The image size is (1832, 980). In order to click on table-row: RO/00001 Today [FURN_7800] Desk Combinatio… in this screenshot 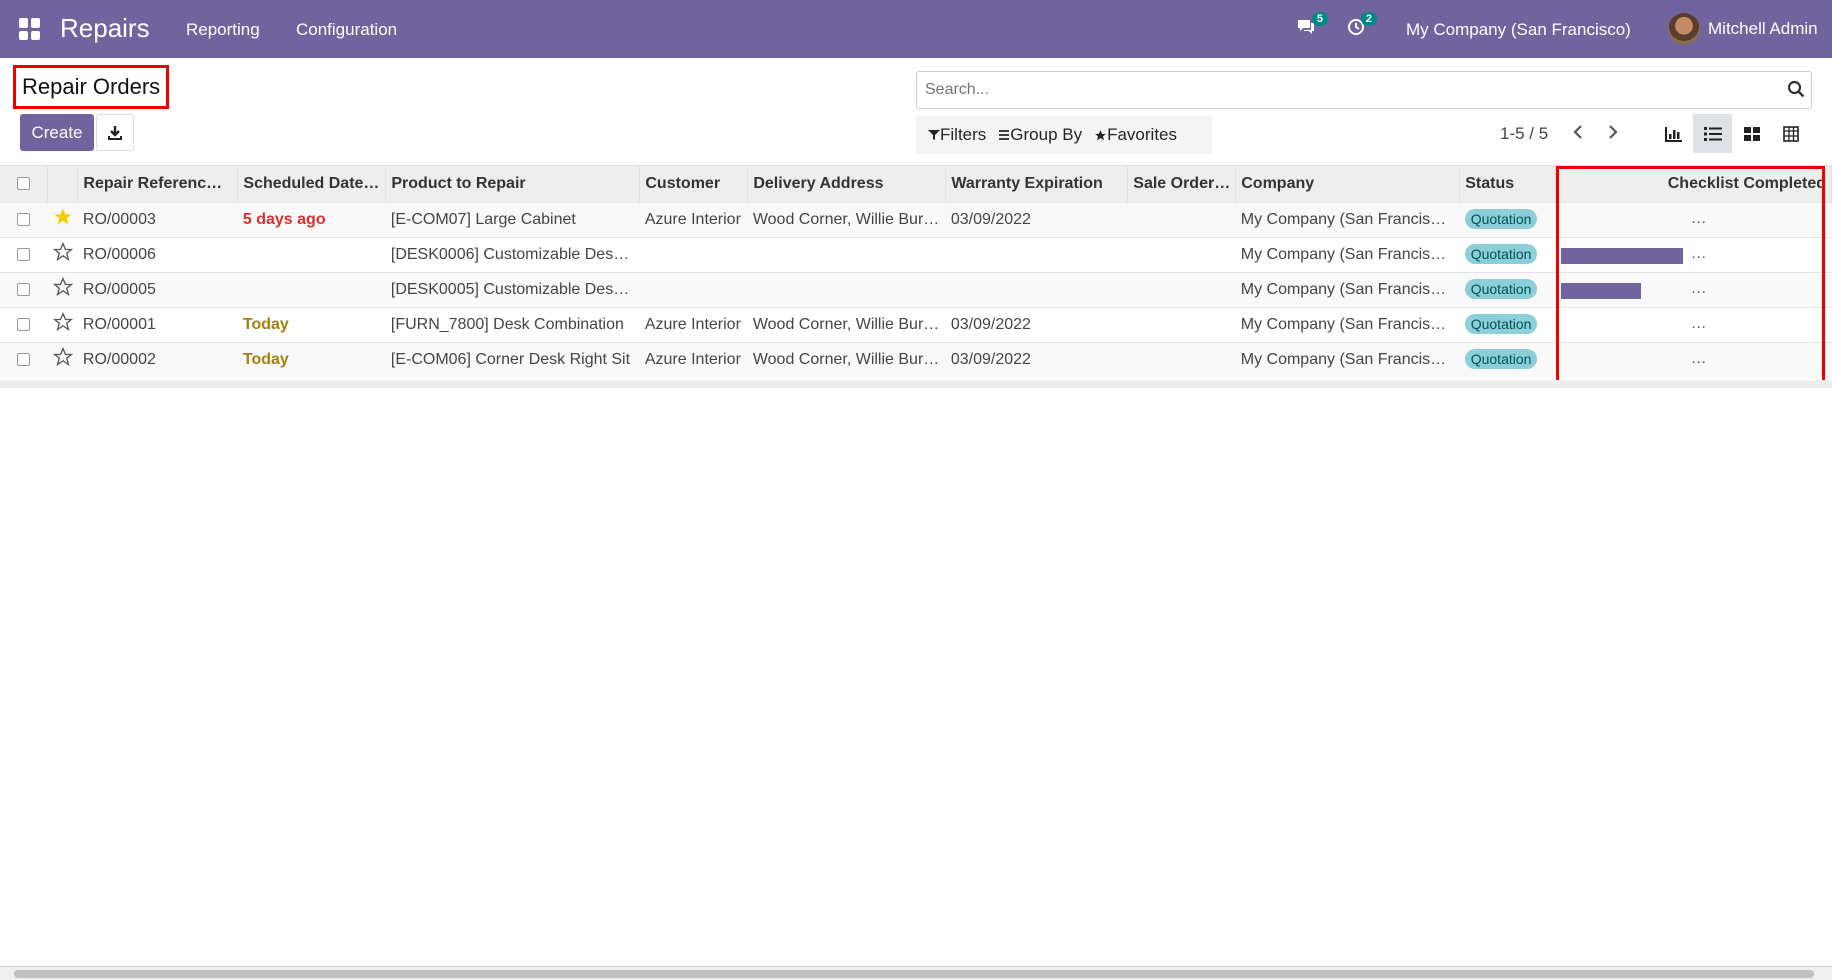, I will do `click(916, 324)`.